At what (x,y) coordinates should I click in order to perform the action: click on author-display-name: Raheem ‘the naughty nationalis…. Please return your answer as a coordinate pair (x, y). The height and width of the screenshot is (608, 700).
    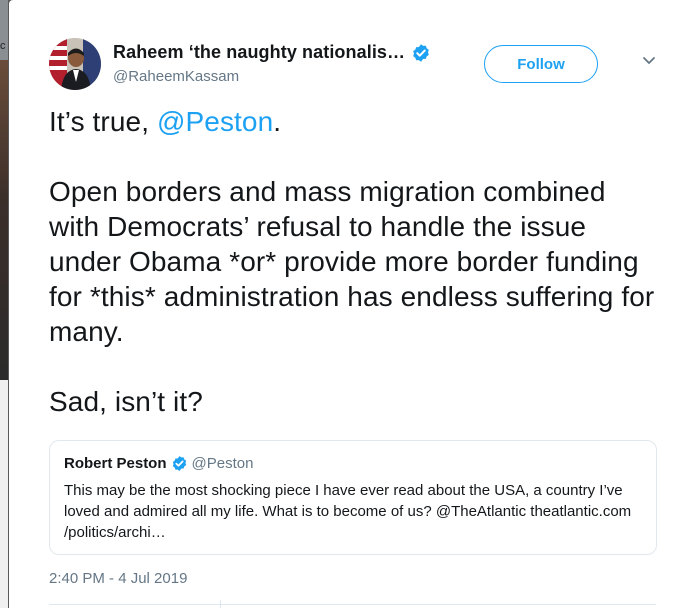
    Looking at the image, I should click on (259, 52).